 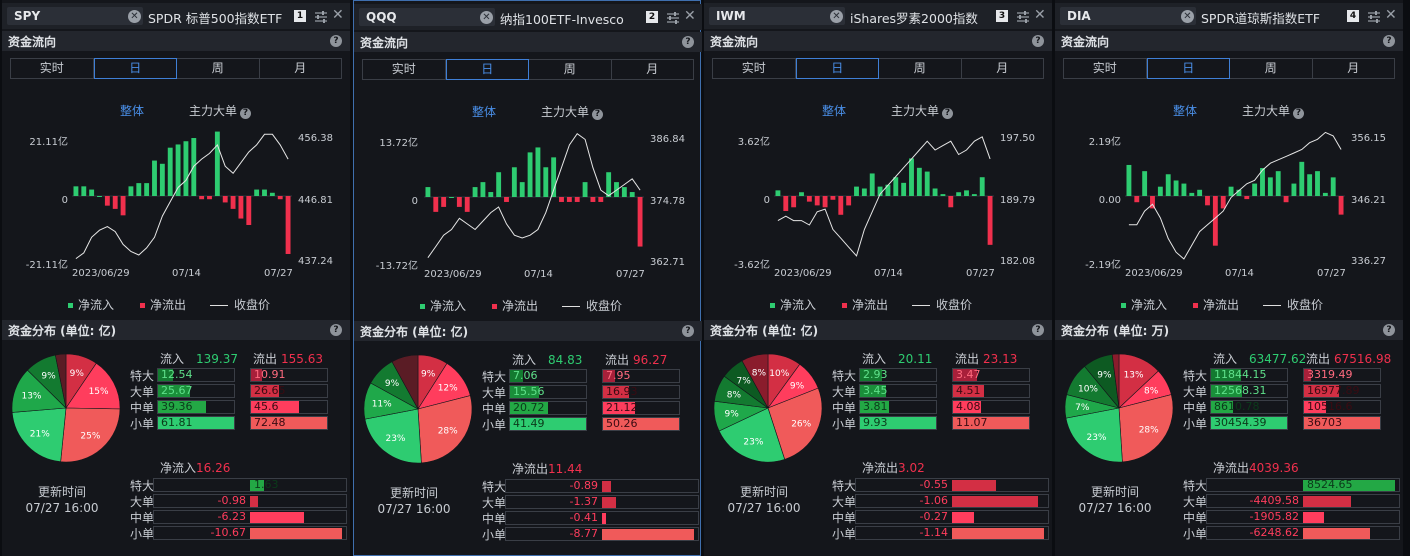 I want to click on inflow-cell-value: 7.06, so click(x=525, y=375).